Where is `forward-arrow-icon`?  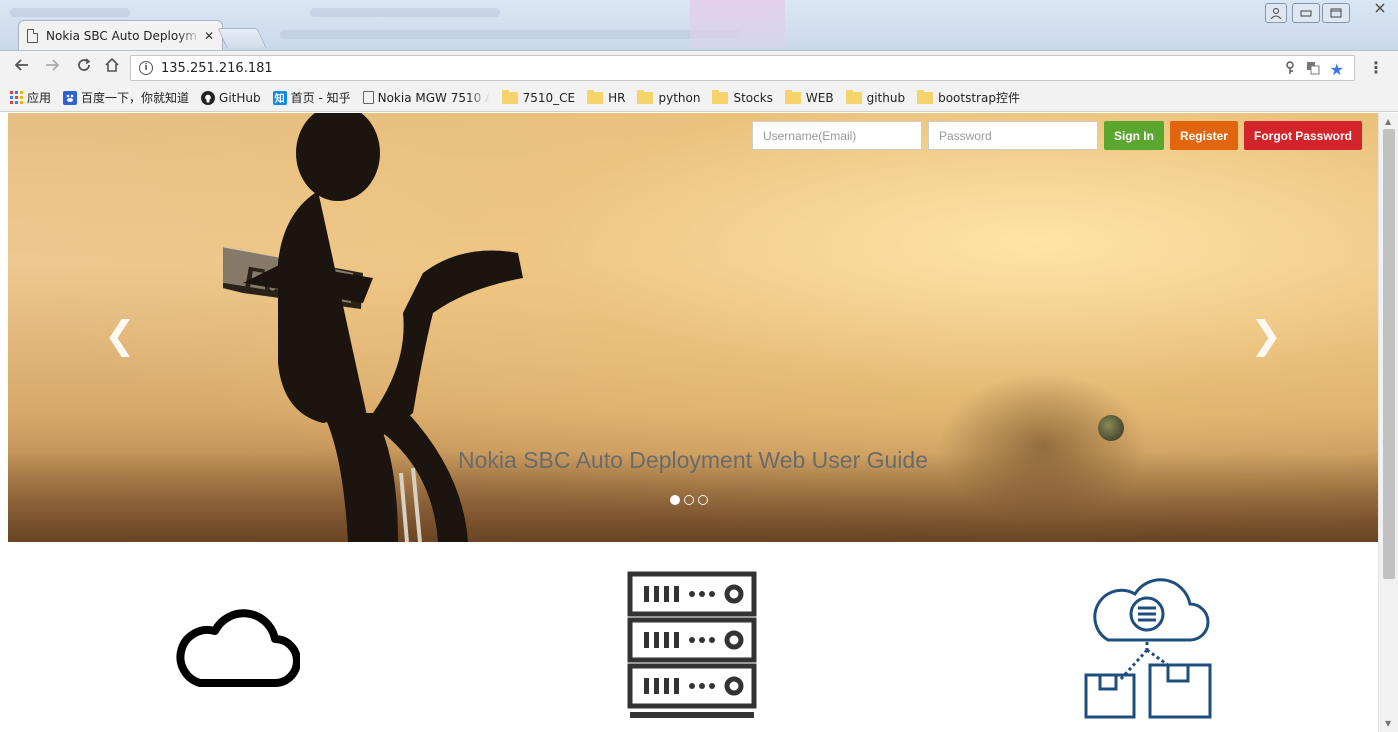 forward-arrow-icon is located at coordinates (52, 67).